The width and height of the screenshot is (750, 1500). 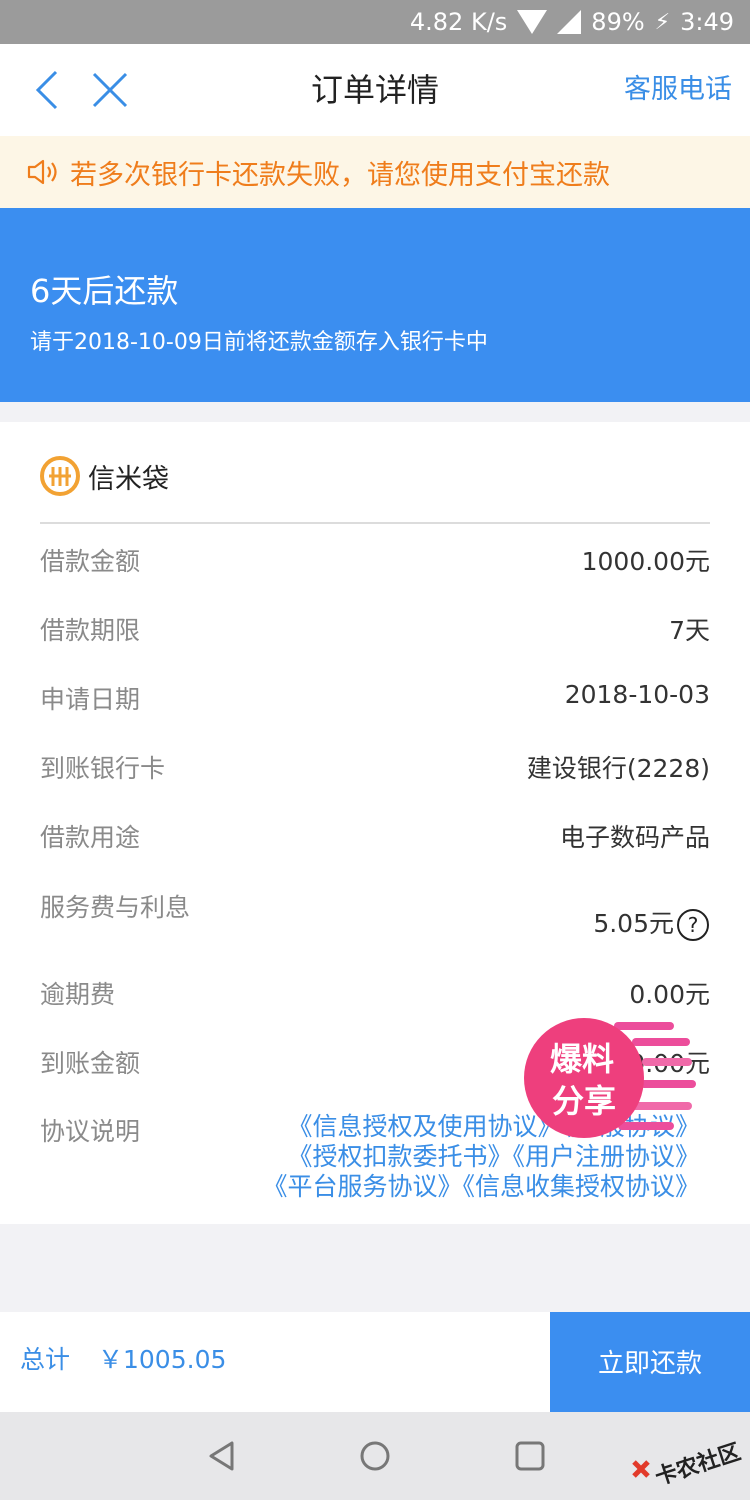 What do you see at coordinates (698, 1464) in the screenshot?
I see `kanong-logo-text: 卡农社区` at bounding box center [698, 1464].